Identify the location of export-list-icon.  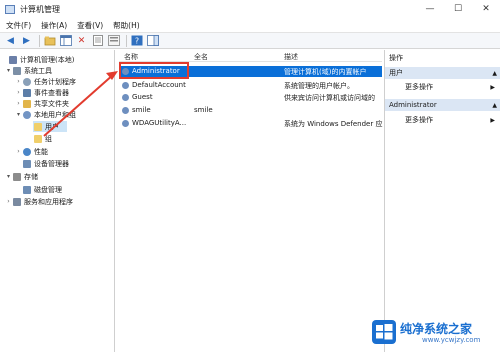
(113, 40).